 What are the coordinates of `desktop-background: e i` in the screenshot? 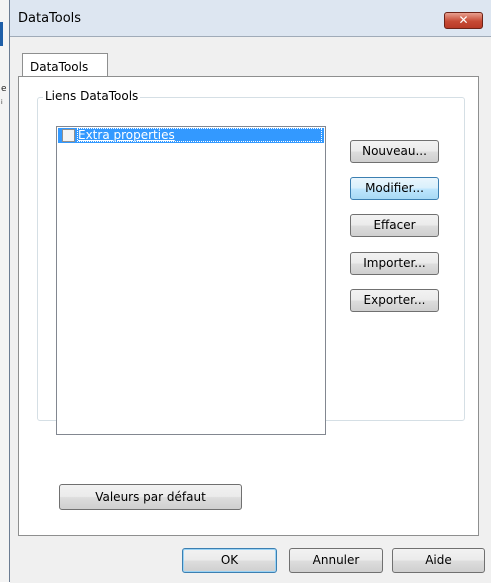 It's located at (4, 291).